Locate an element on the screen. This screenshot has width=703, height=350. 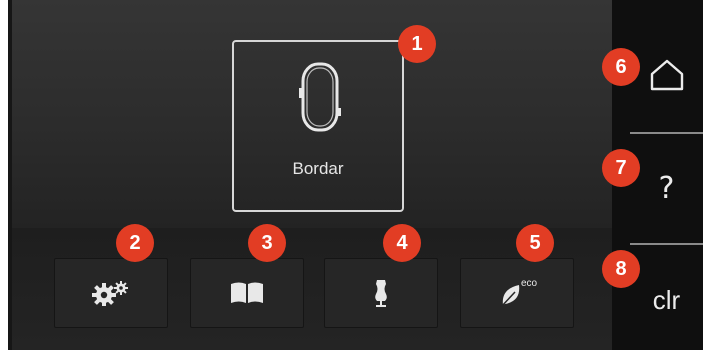
callout-badge: 6 is located at coordinates (621, 67).